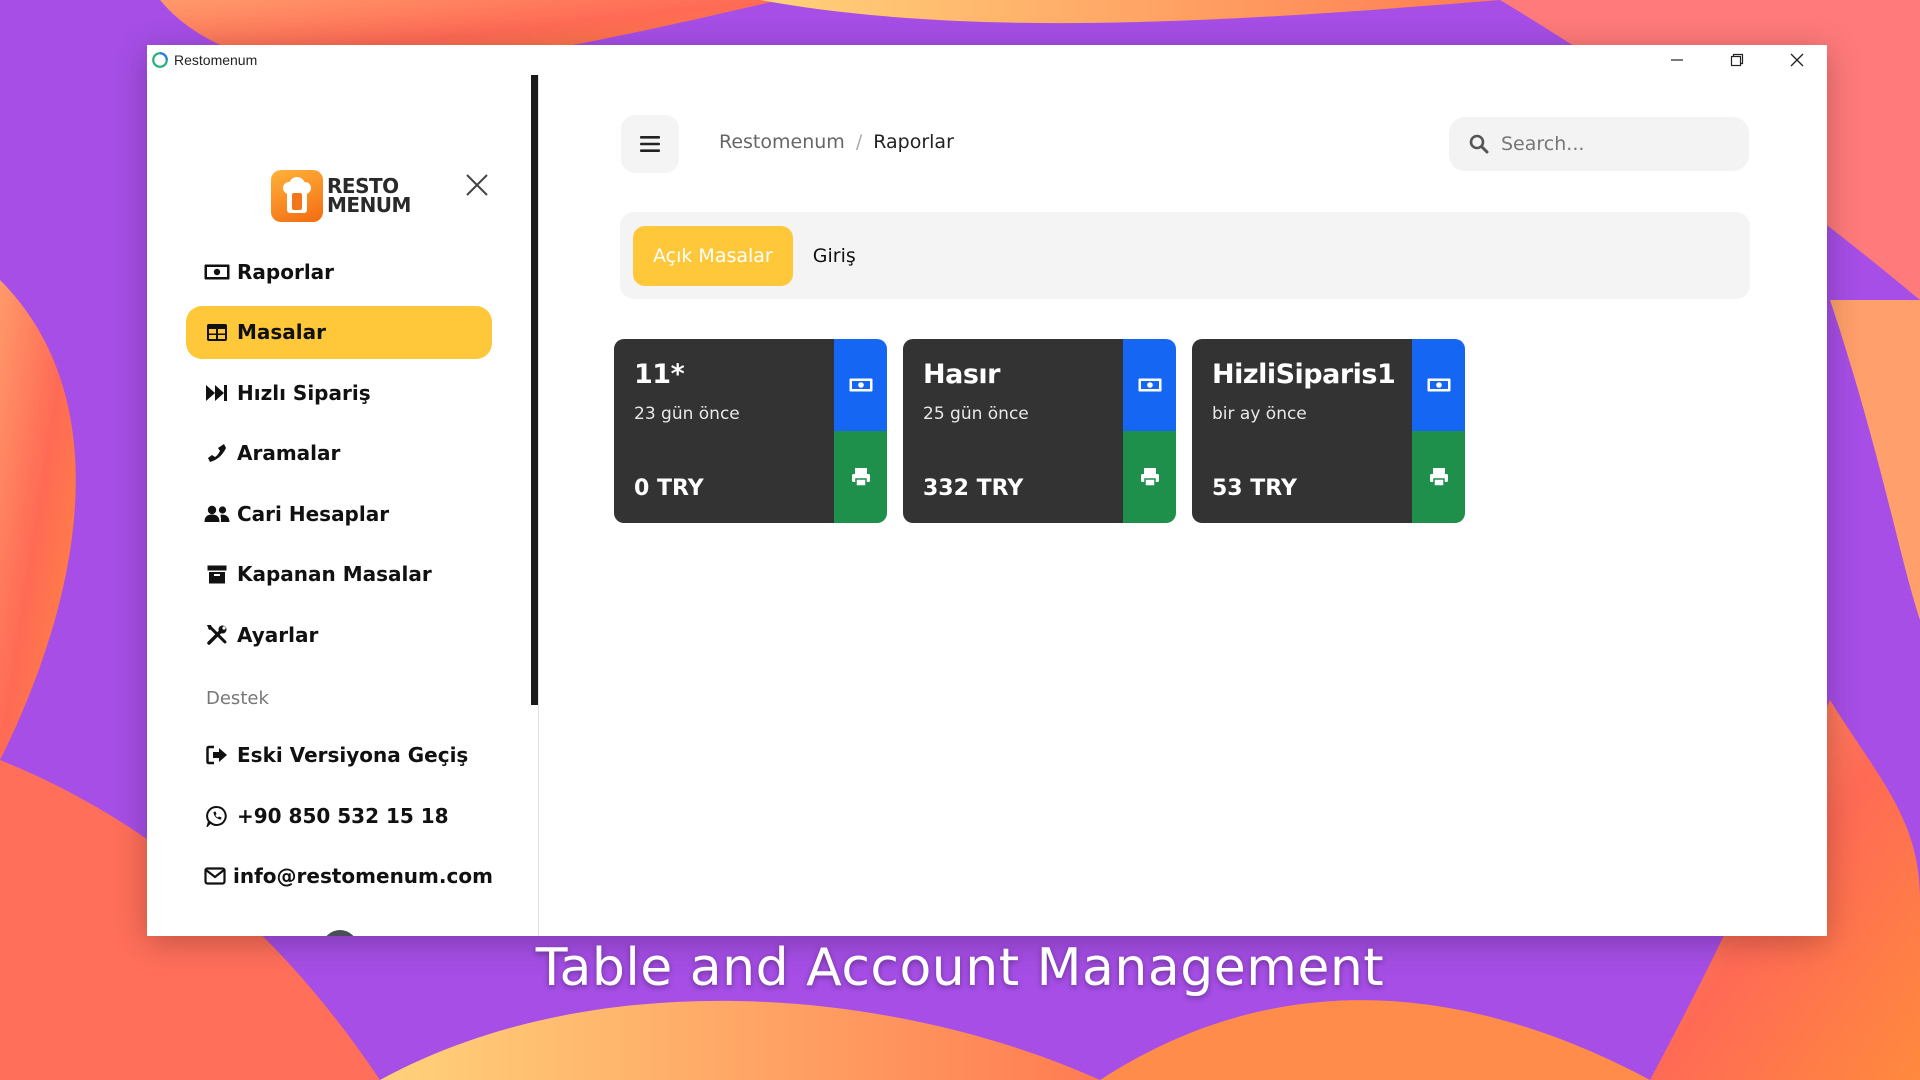  I want to click on sidebar-item-masalar: Masalar, so click(339, 332).